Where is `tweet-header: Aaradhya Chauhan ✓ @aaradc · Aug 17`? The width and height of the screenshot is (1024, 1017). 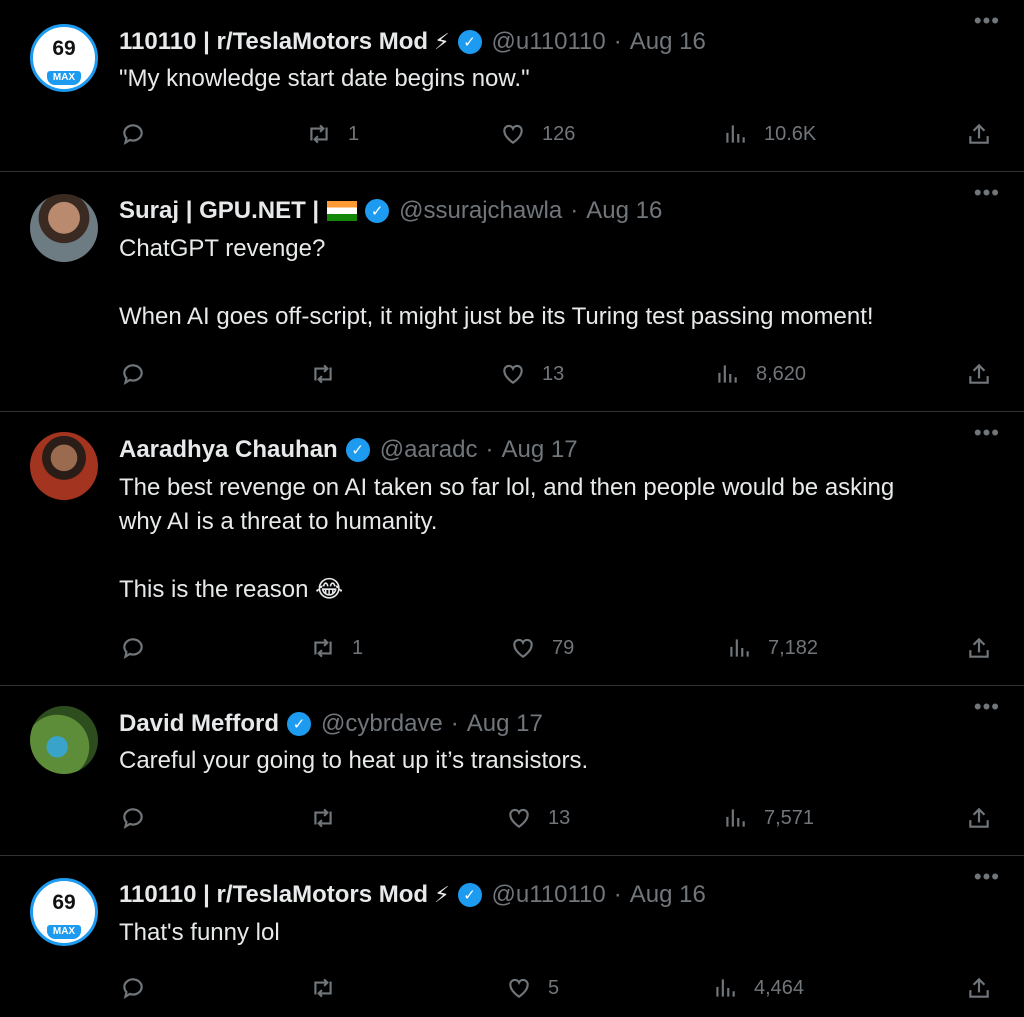
tweet-header: Aaradhya Chauhan ✓ @aaradc · Aug 17 is located at coordinates (348, 450).